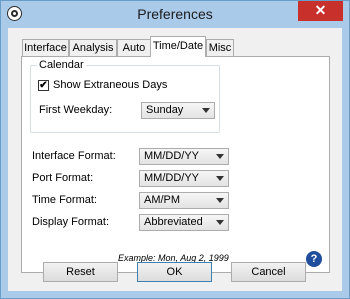 The width and height of the screenshot is (350, 299). Describe the element at coordinates (165, 110) in the screenshot. I see `first-weekday-value: Sunday` at that location.